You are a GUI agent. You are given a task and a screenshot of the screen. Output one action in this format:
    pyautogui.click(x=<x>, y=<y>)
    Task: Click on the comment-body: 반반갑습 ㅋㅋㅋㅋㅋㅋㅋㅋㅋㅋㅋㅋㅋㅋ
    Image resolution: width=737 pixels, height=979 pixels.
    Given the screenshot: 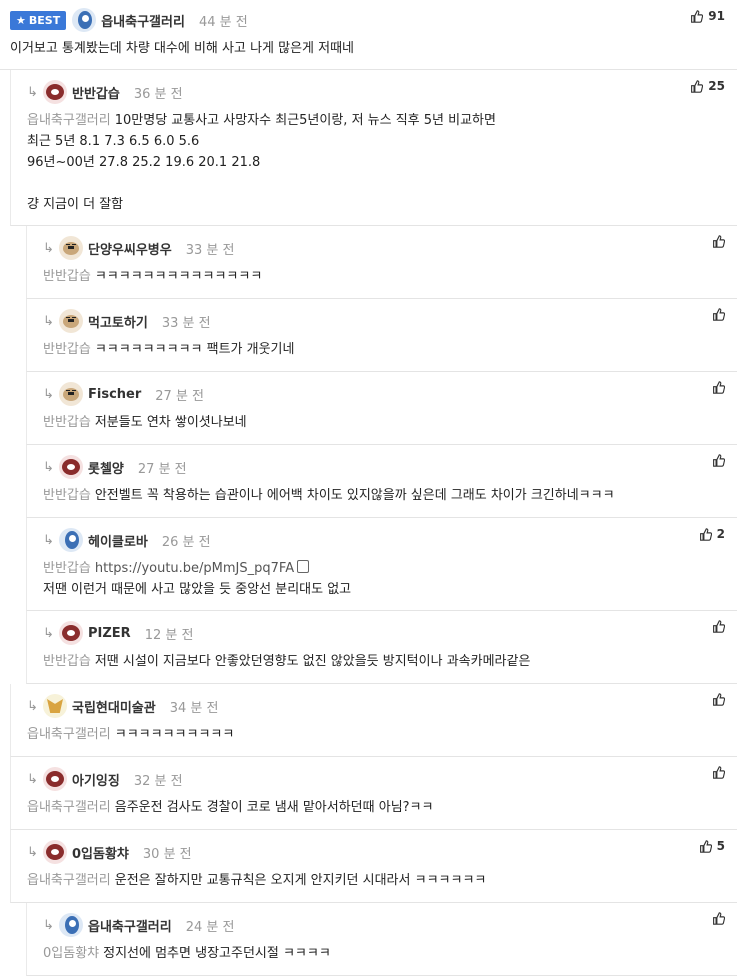 What is the action you would take?
    pyautogui.click(x=153, y=276)
    